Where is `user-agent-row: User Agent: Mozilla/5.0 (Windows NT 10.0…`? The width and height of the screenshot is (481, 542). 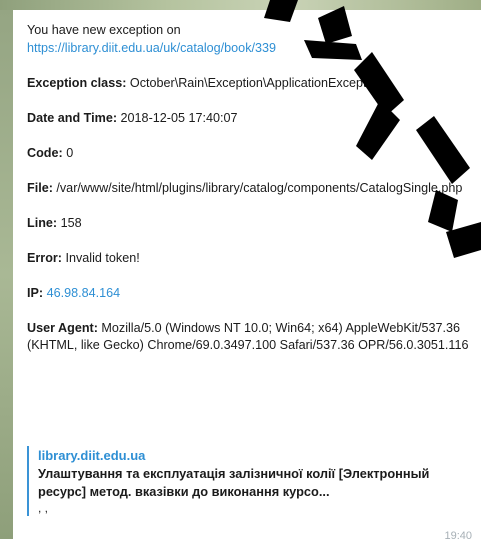
user-agent-row: User Agent: Mozilla/5.0 (Windows NT 10.0… is located at coordinates (250, 337).